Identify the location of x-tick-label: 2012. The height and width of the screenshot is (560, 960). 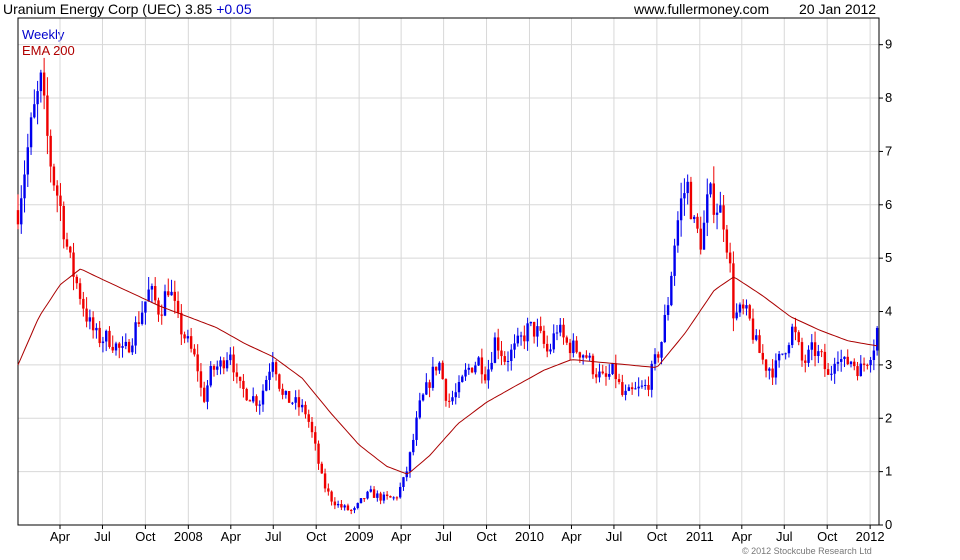
(870, 536).